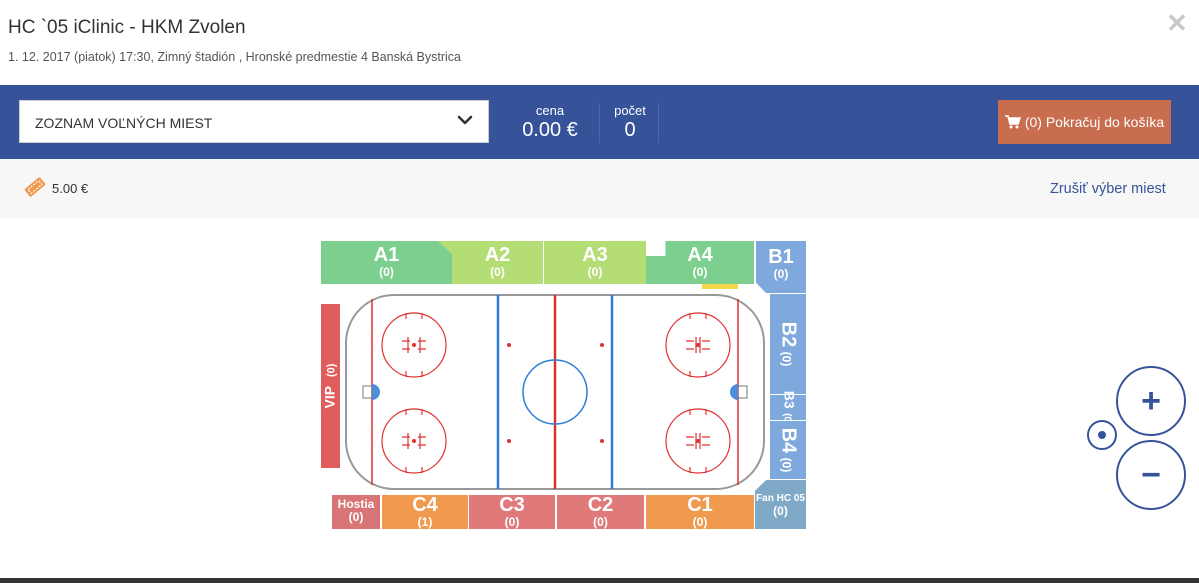  What do you see at coordinates (1102, 435) in the screenshot?
I see `recenter-button` at bounding box center [1102, 435].